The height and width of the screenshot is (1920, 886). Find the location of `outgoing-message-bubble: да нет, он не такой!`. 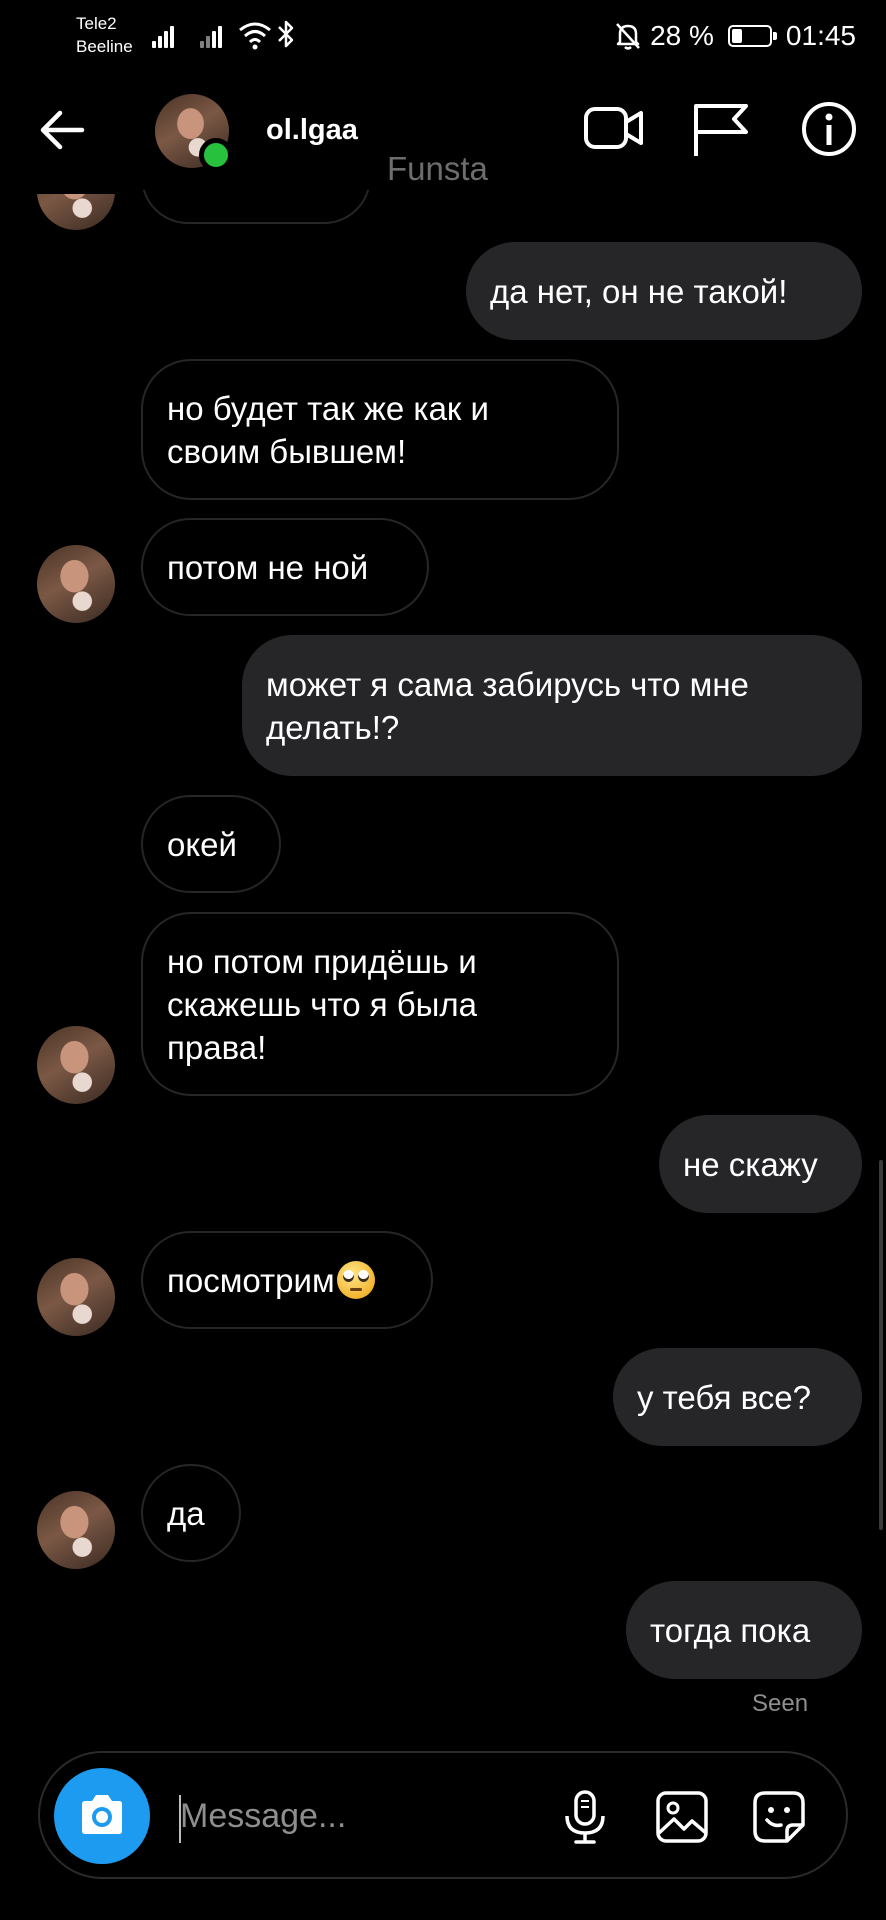

outgoing-message-bubble: да нет, он не такой! is located at coordinates (664, 291).